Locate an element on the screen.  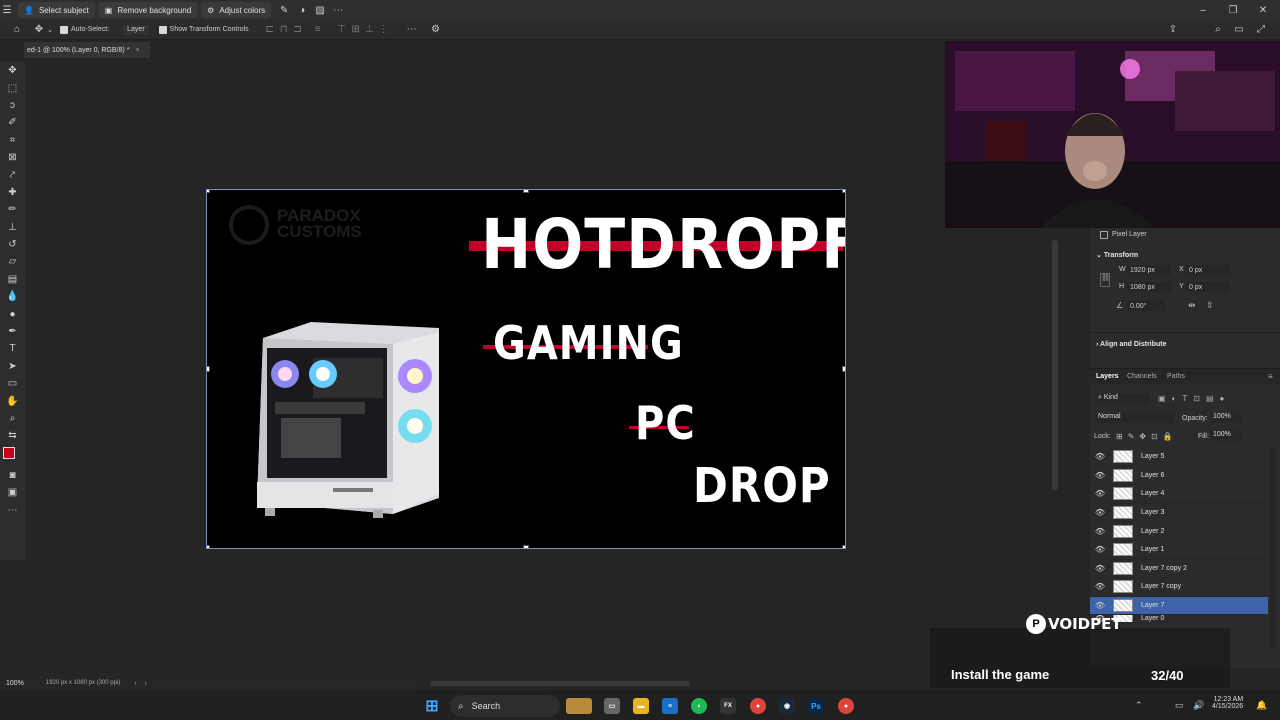
hand-tool-icon: ✋ is located at coordinates (12, 400).